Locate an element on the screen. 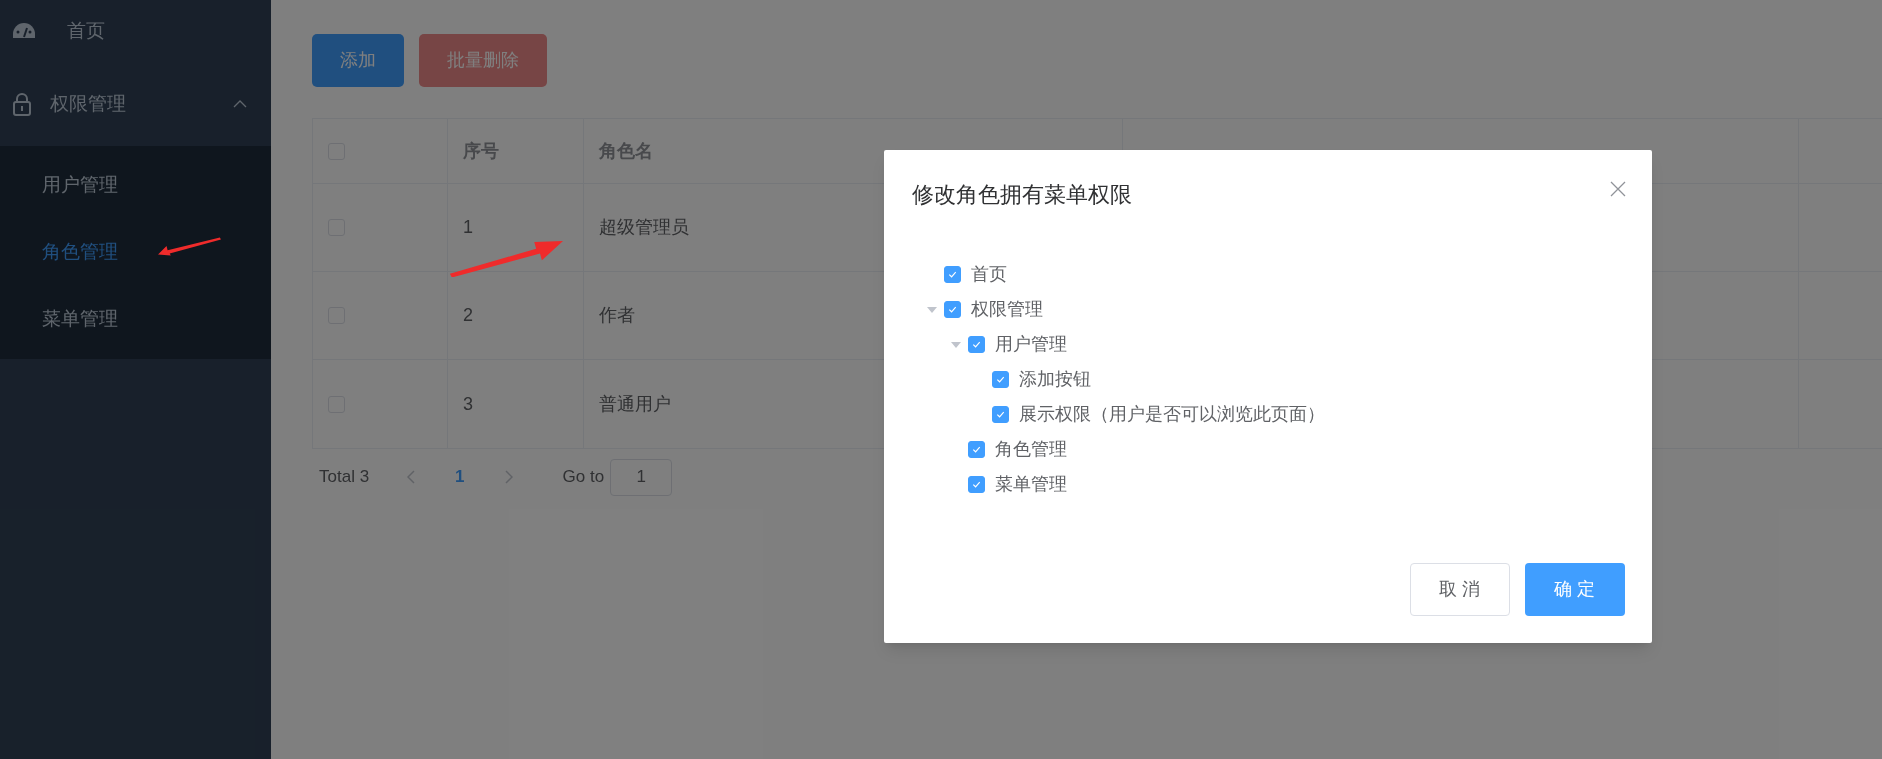 The image size is (1882, 759). menu-label: 首页 is located at coordinates (86, 30).